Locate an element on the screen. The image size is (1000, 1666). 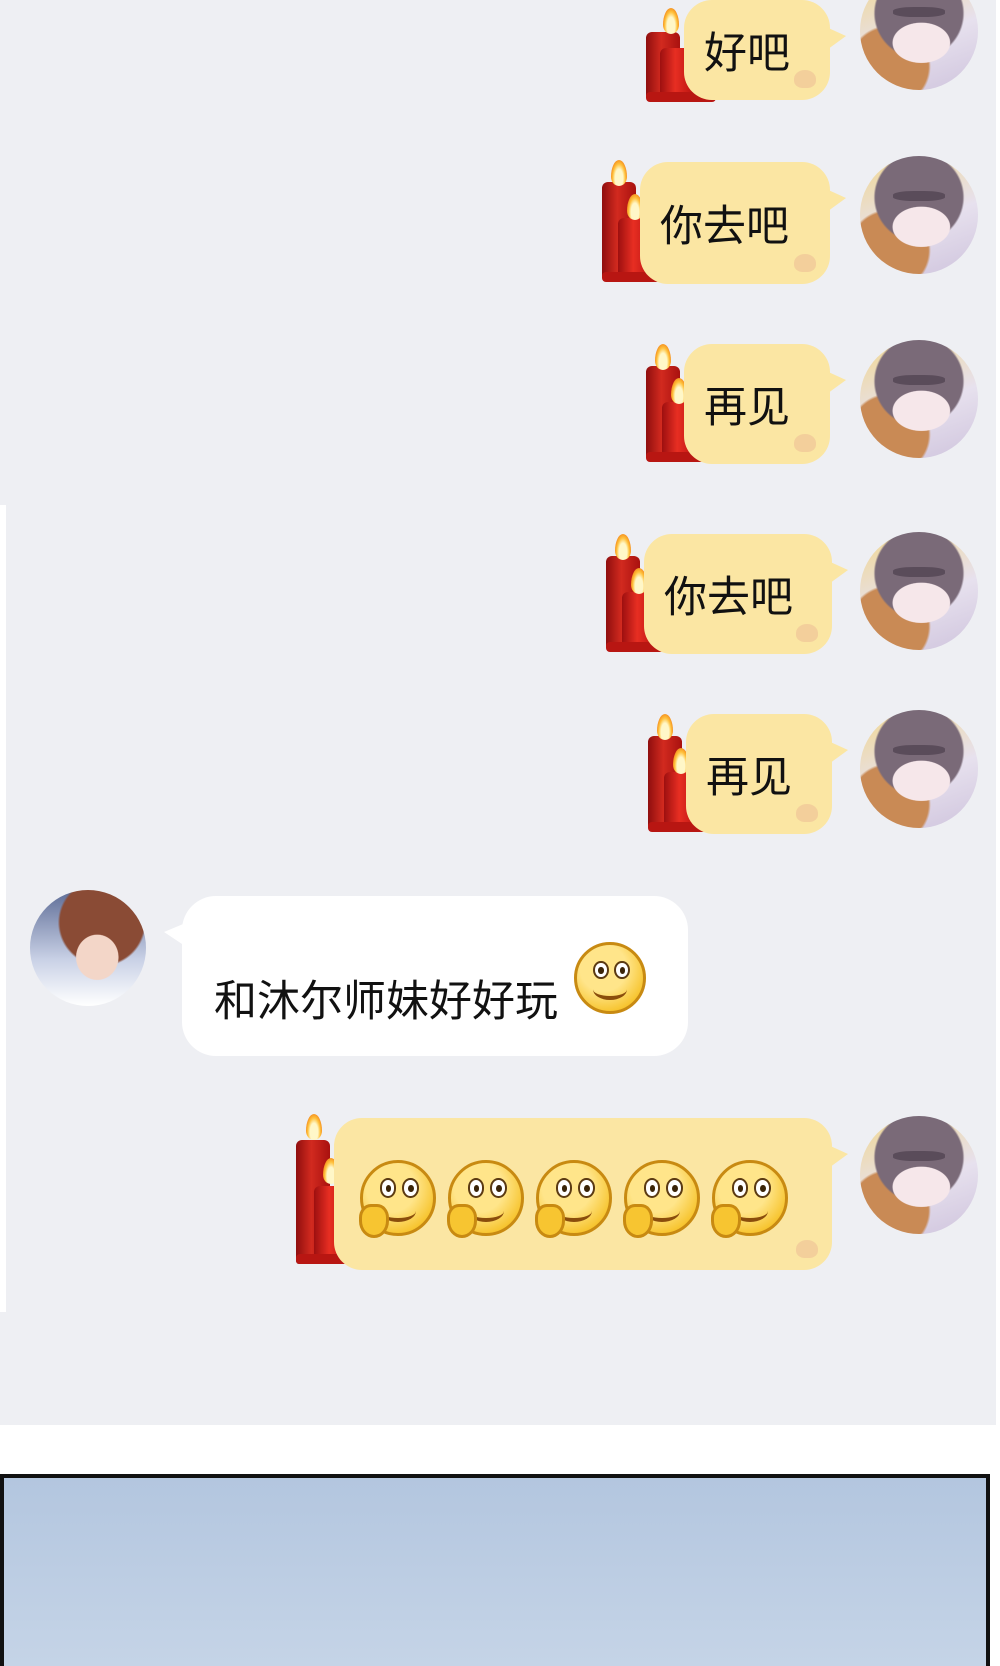
next-comic-panel is located at coordinates (495, 1570).